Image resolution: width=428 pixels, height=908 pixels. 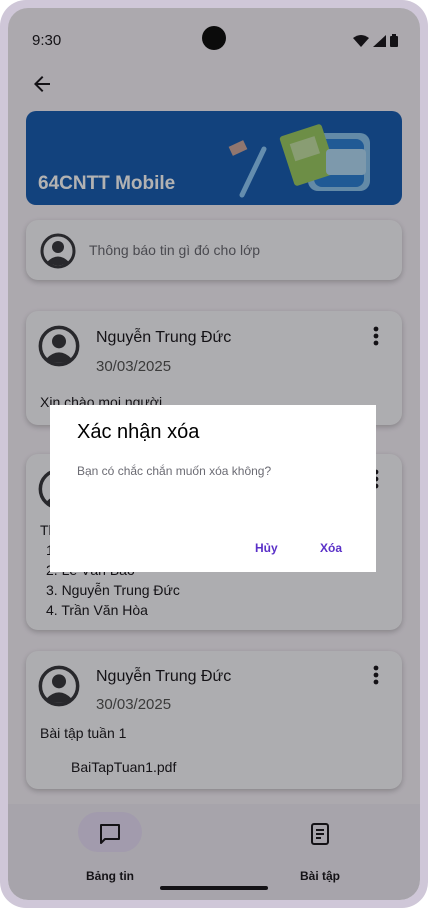 What do you see at coordinates (266, 548) in the screenshot?
I see `cancel-button: Hủy` at bounding box center [266, 548].